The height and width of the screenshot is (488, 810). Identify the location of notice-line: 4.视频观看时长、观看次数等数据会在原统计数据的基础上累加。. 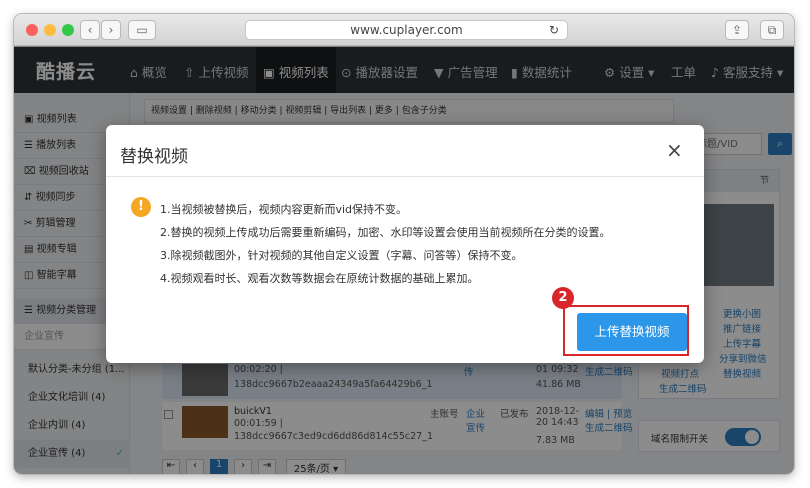
(319, 278).